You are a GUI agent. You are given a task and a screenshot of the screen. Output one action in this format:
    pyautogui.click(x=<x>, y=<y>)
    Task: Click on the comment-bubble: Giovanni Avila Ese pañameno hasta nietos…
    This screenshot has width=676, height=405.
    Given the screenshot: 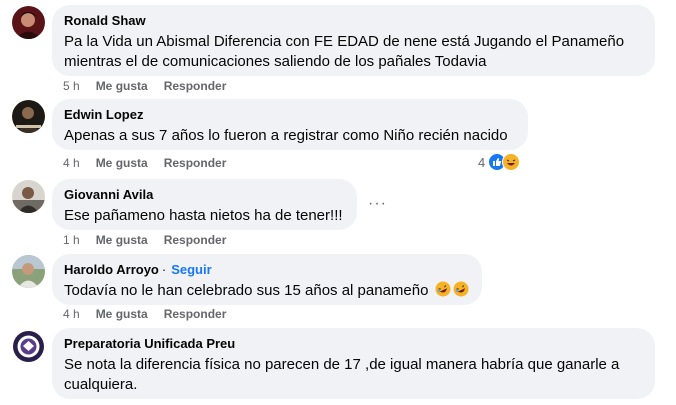 What is the action you would take?
    pyautogui.click(x=204, y=204)
    